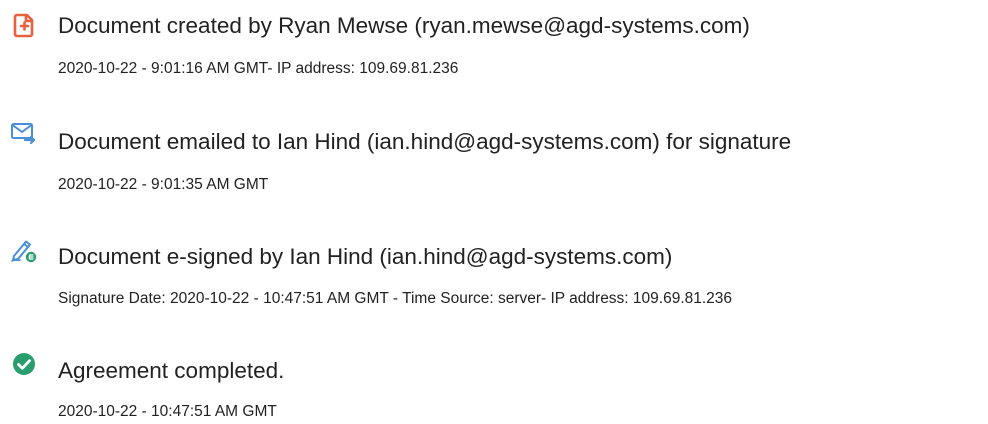 This screenshot has width=988, height=424. What do you see at coordinates (171, 370) in the screenshot?
I see `event-title: Agreement completed.` at bounding box center [171, 370].